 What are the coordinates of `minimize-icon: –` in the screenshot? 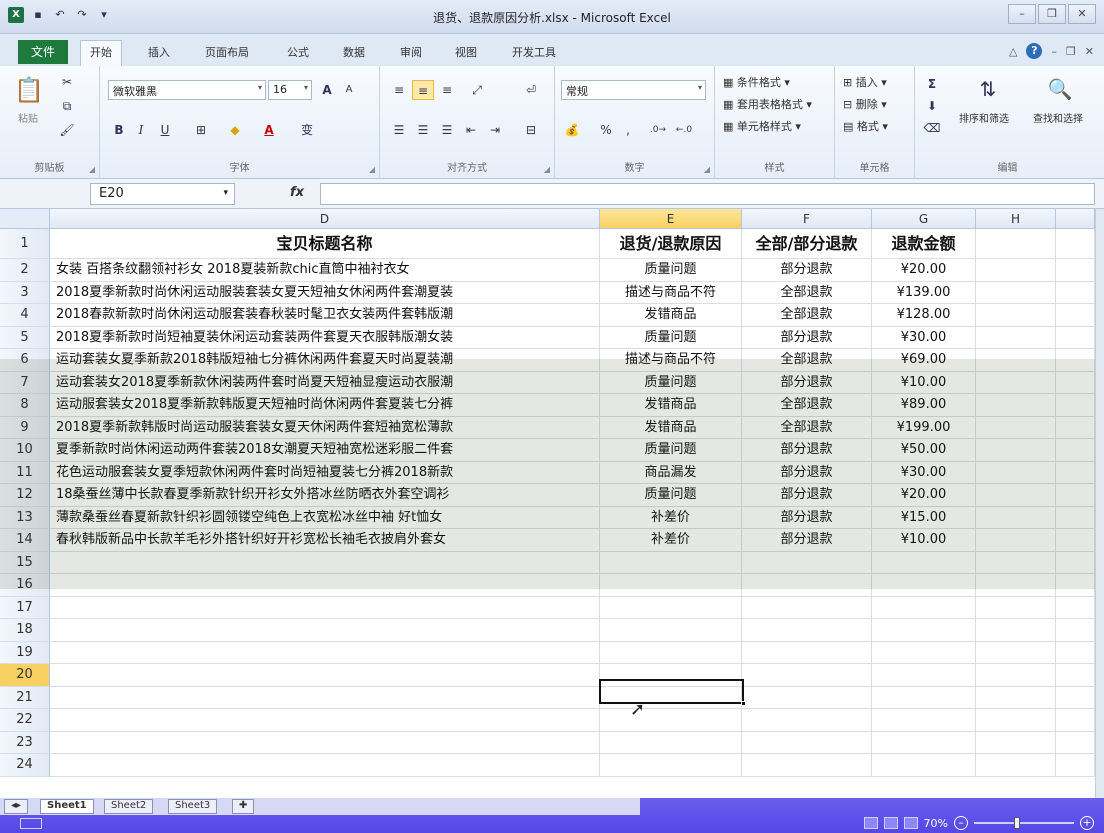 It's located at (1022, 14).